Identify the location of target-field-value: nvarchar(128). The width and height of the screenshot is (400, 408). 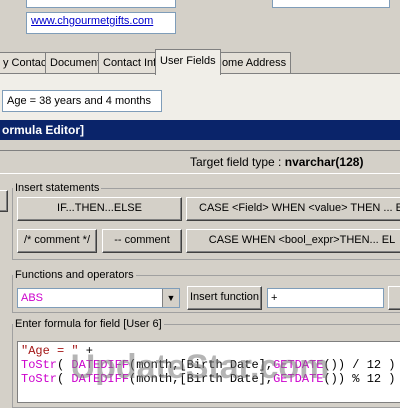
(324, 162).